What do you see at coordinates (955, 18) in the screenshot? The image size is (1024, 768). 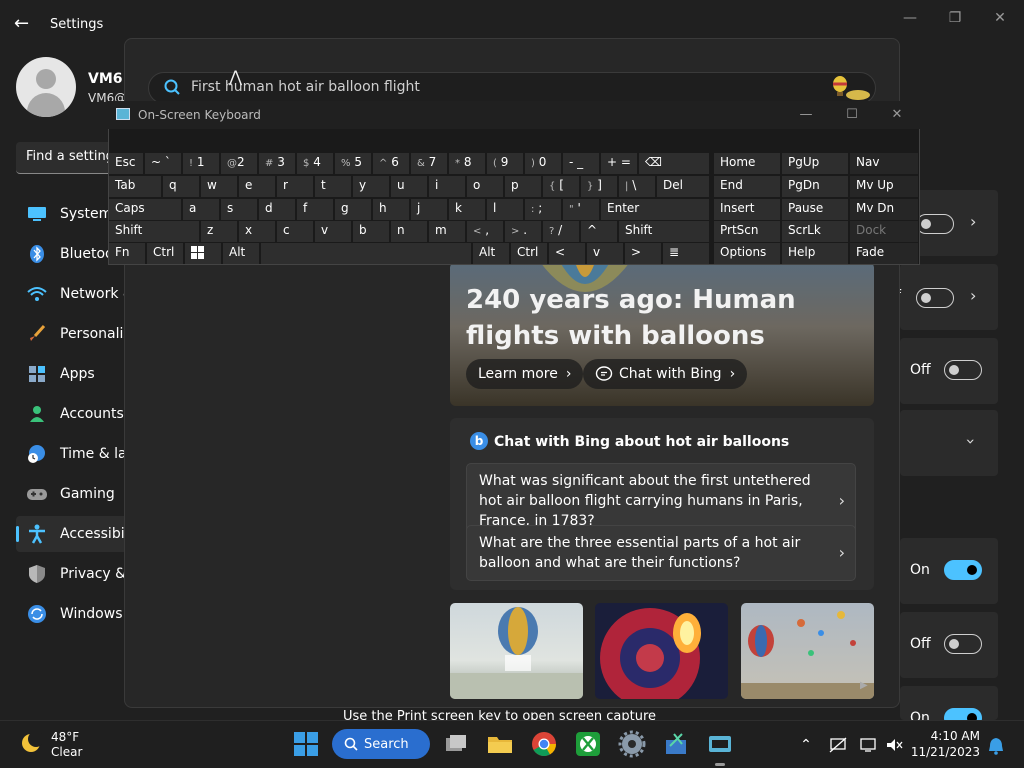 I see `maximize-icon: ❐` at bounding box center [955, 18].